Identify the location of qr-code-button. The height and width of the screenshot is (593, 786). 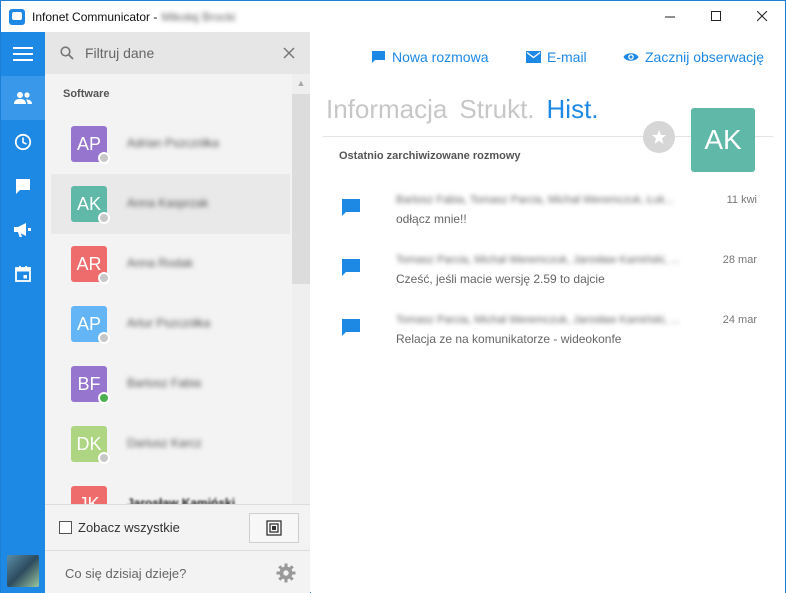
(274, 528).